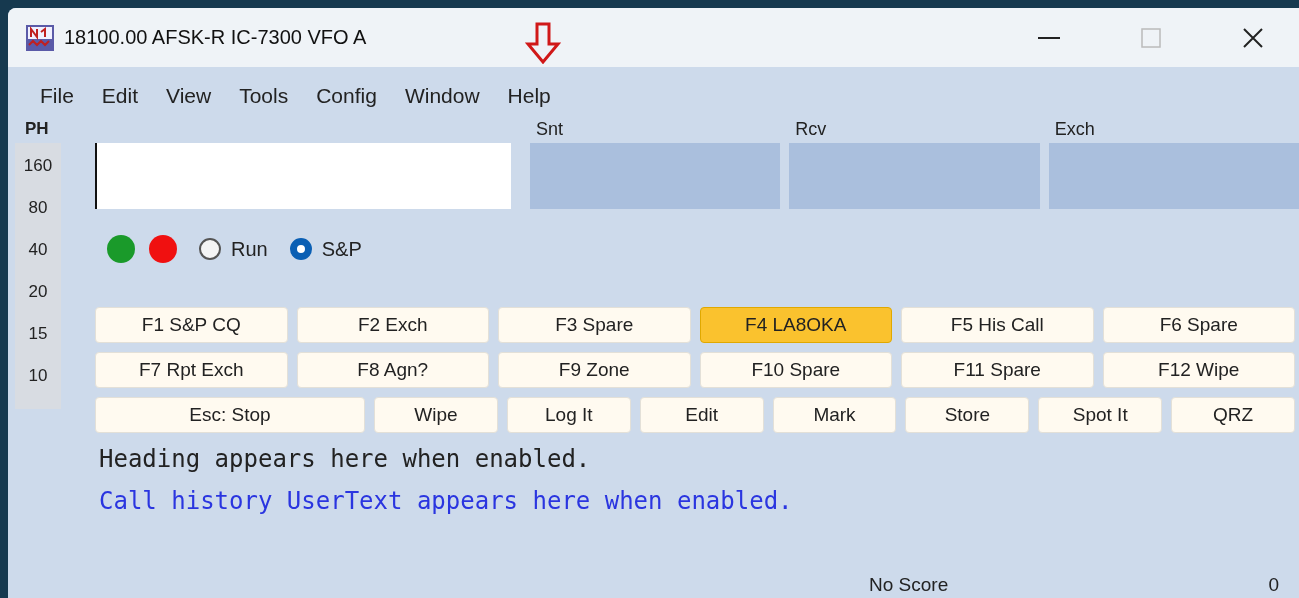 This screenshot has width=1299, height=598. Describe the element at coordinates (529, 96) in the screenshot. I see `menu-item: Help` at that location.